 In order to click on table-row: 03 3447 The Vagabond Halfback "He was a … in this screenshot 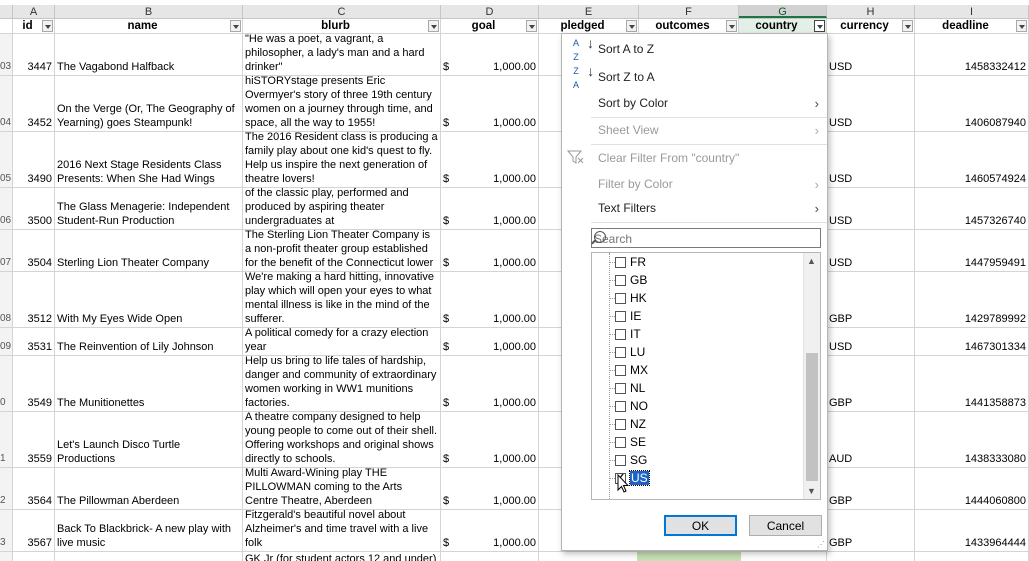, I will do `click(514, 55)`.